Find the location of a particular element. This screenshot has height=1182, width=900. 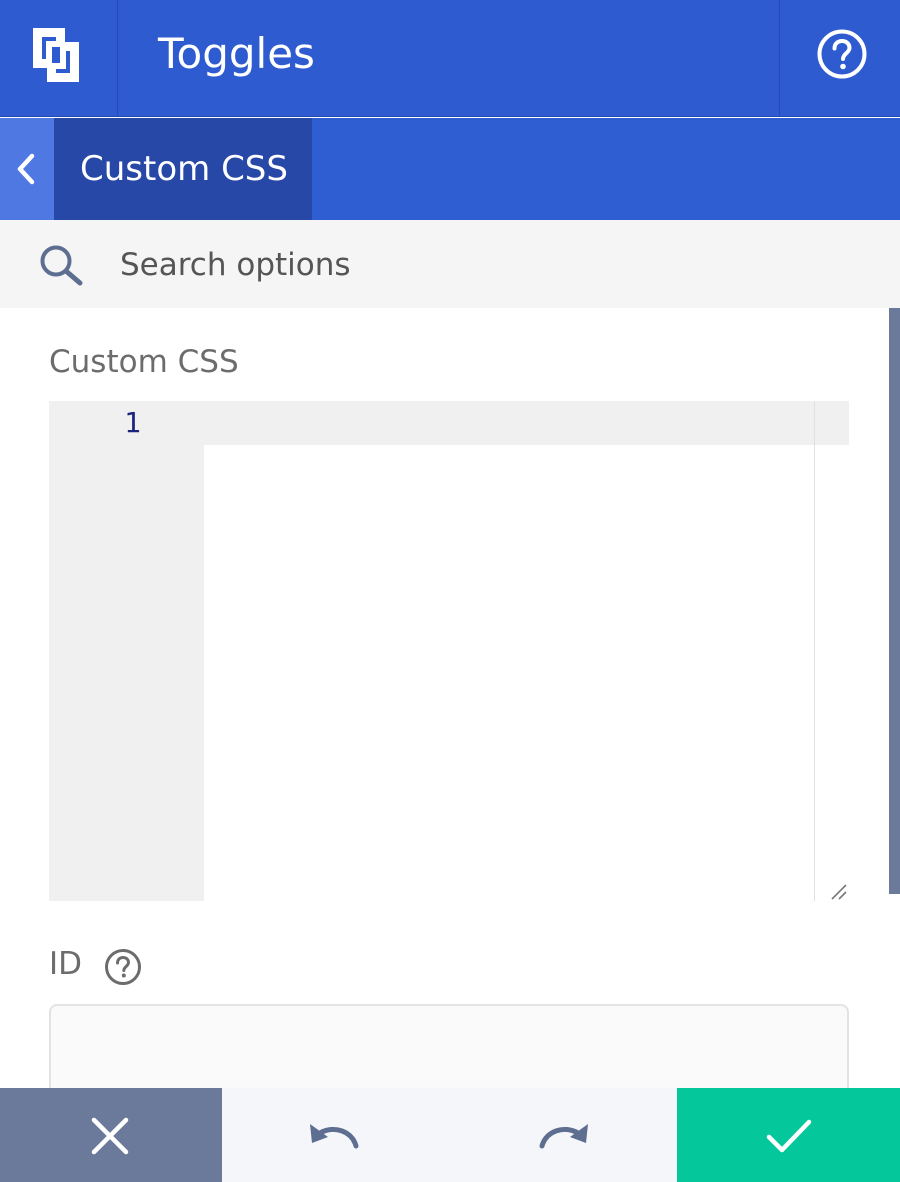

search-icon is located at coordinates (61, 265).